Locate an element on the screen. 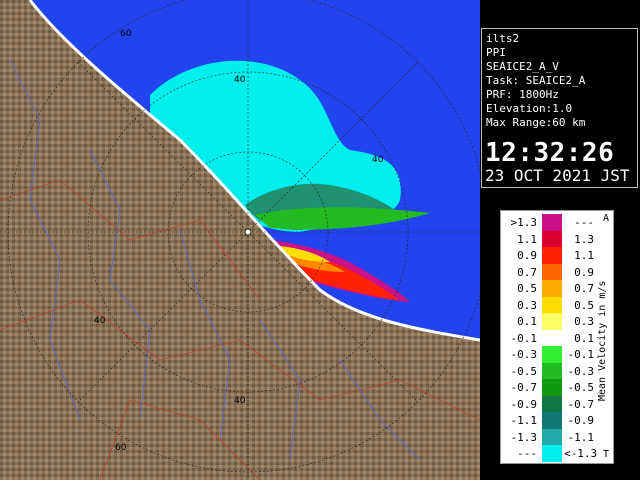 The image size is (640, 480). legend-row-lower: -1.3 is located at coordinates (524, 437).